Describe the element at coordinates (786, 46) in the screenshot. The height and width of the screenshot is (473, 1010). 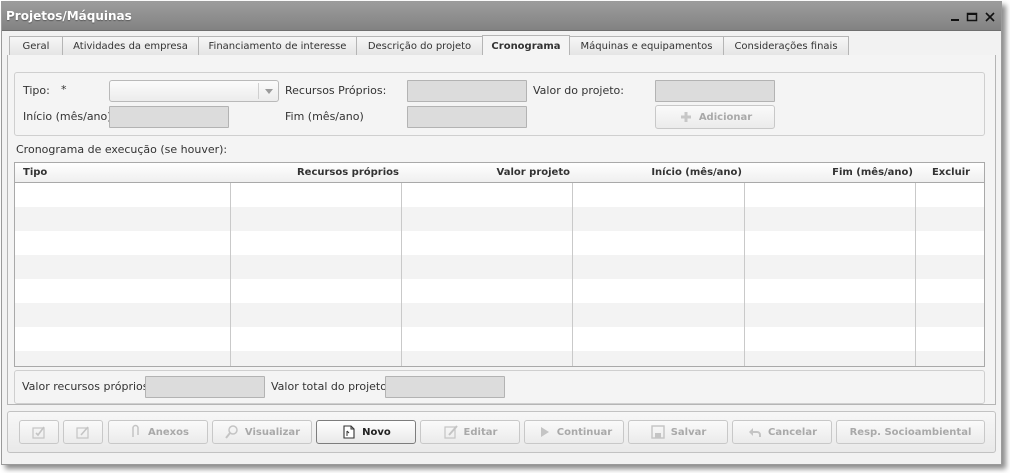
I see `tab-consideracoes-finais: Considerações finais` at that location.